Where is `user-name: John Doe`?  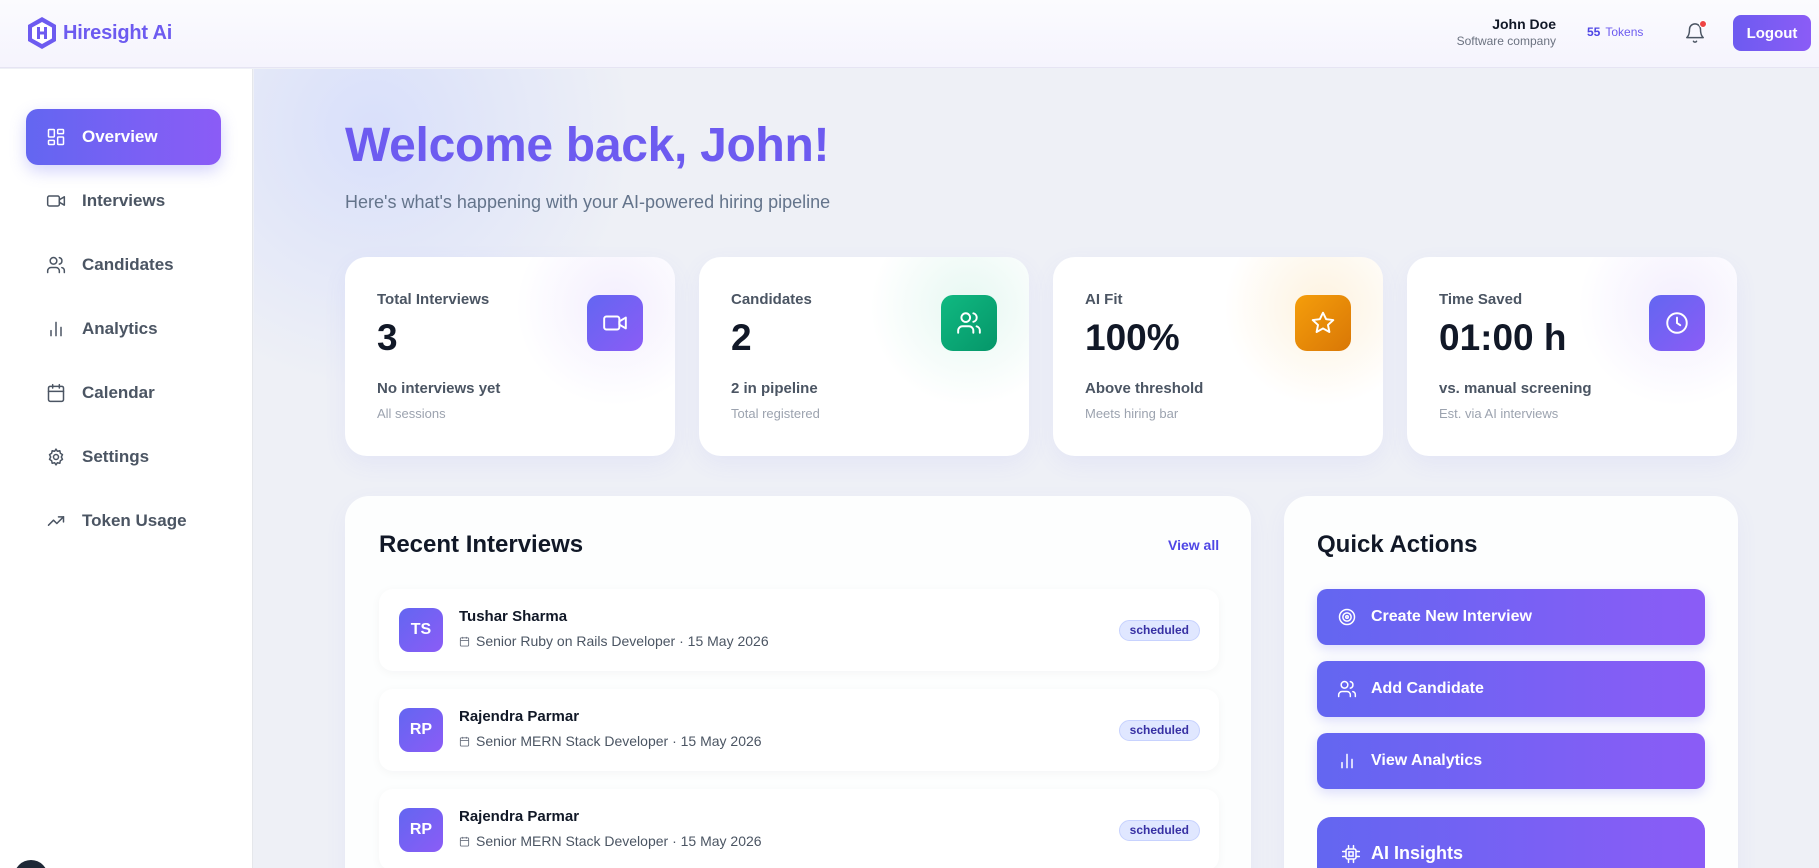 user-name: John Doe is located at coordinates (1524, 24).